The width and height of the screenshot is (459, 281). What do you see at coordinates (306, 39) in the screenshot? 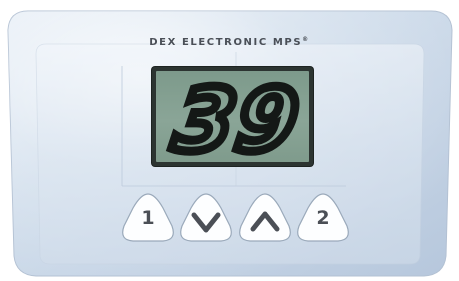
I see `registered-mark: ®` at bounding box center [306, 39].